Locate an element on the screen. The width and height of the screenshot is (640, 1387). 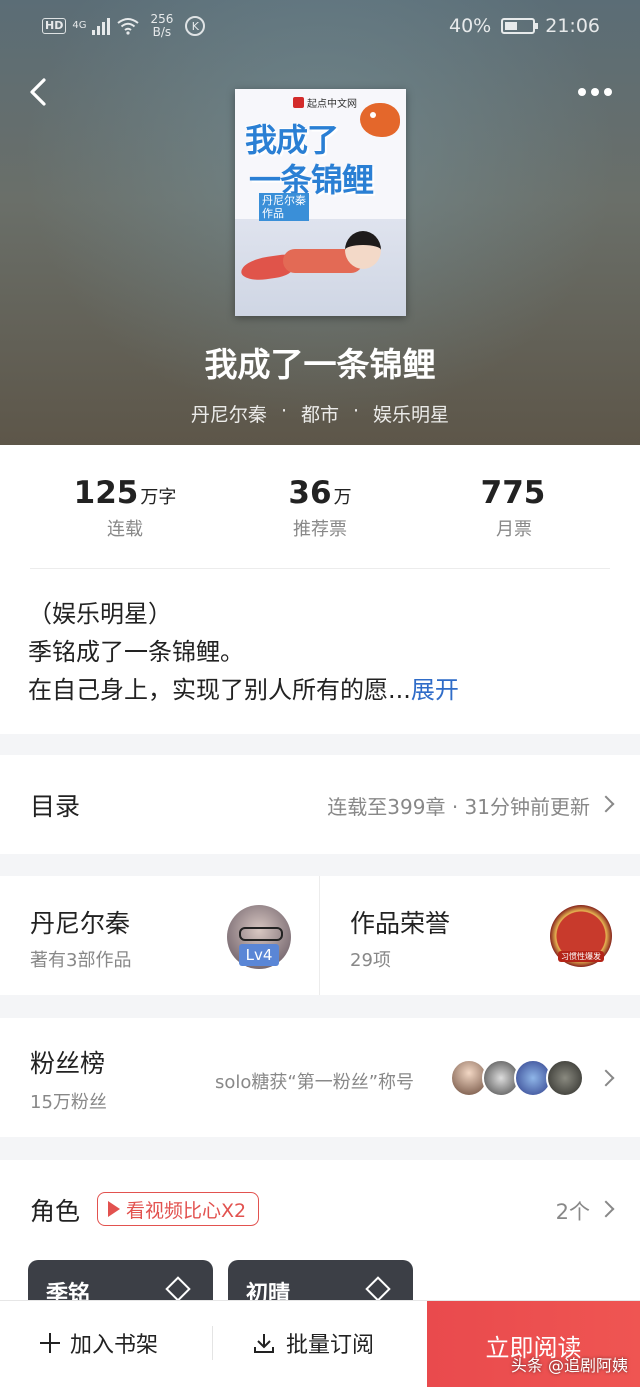
koi-fish-illustration is located at coordinates (380, 120).